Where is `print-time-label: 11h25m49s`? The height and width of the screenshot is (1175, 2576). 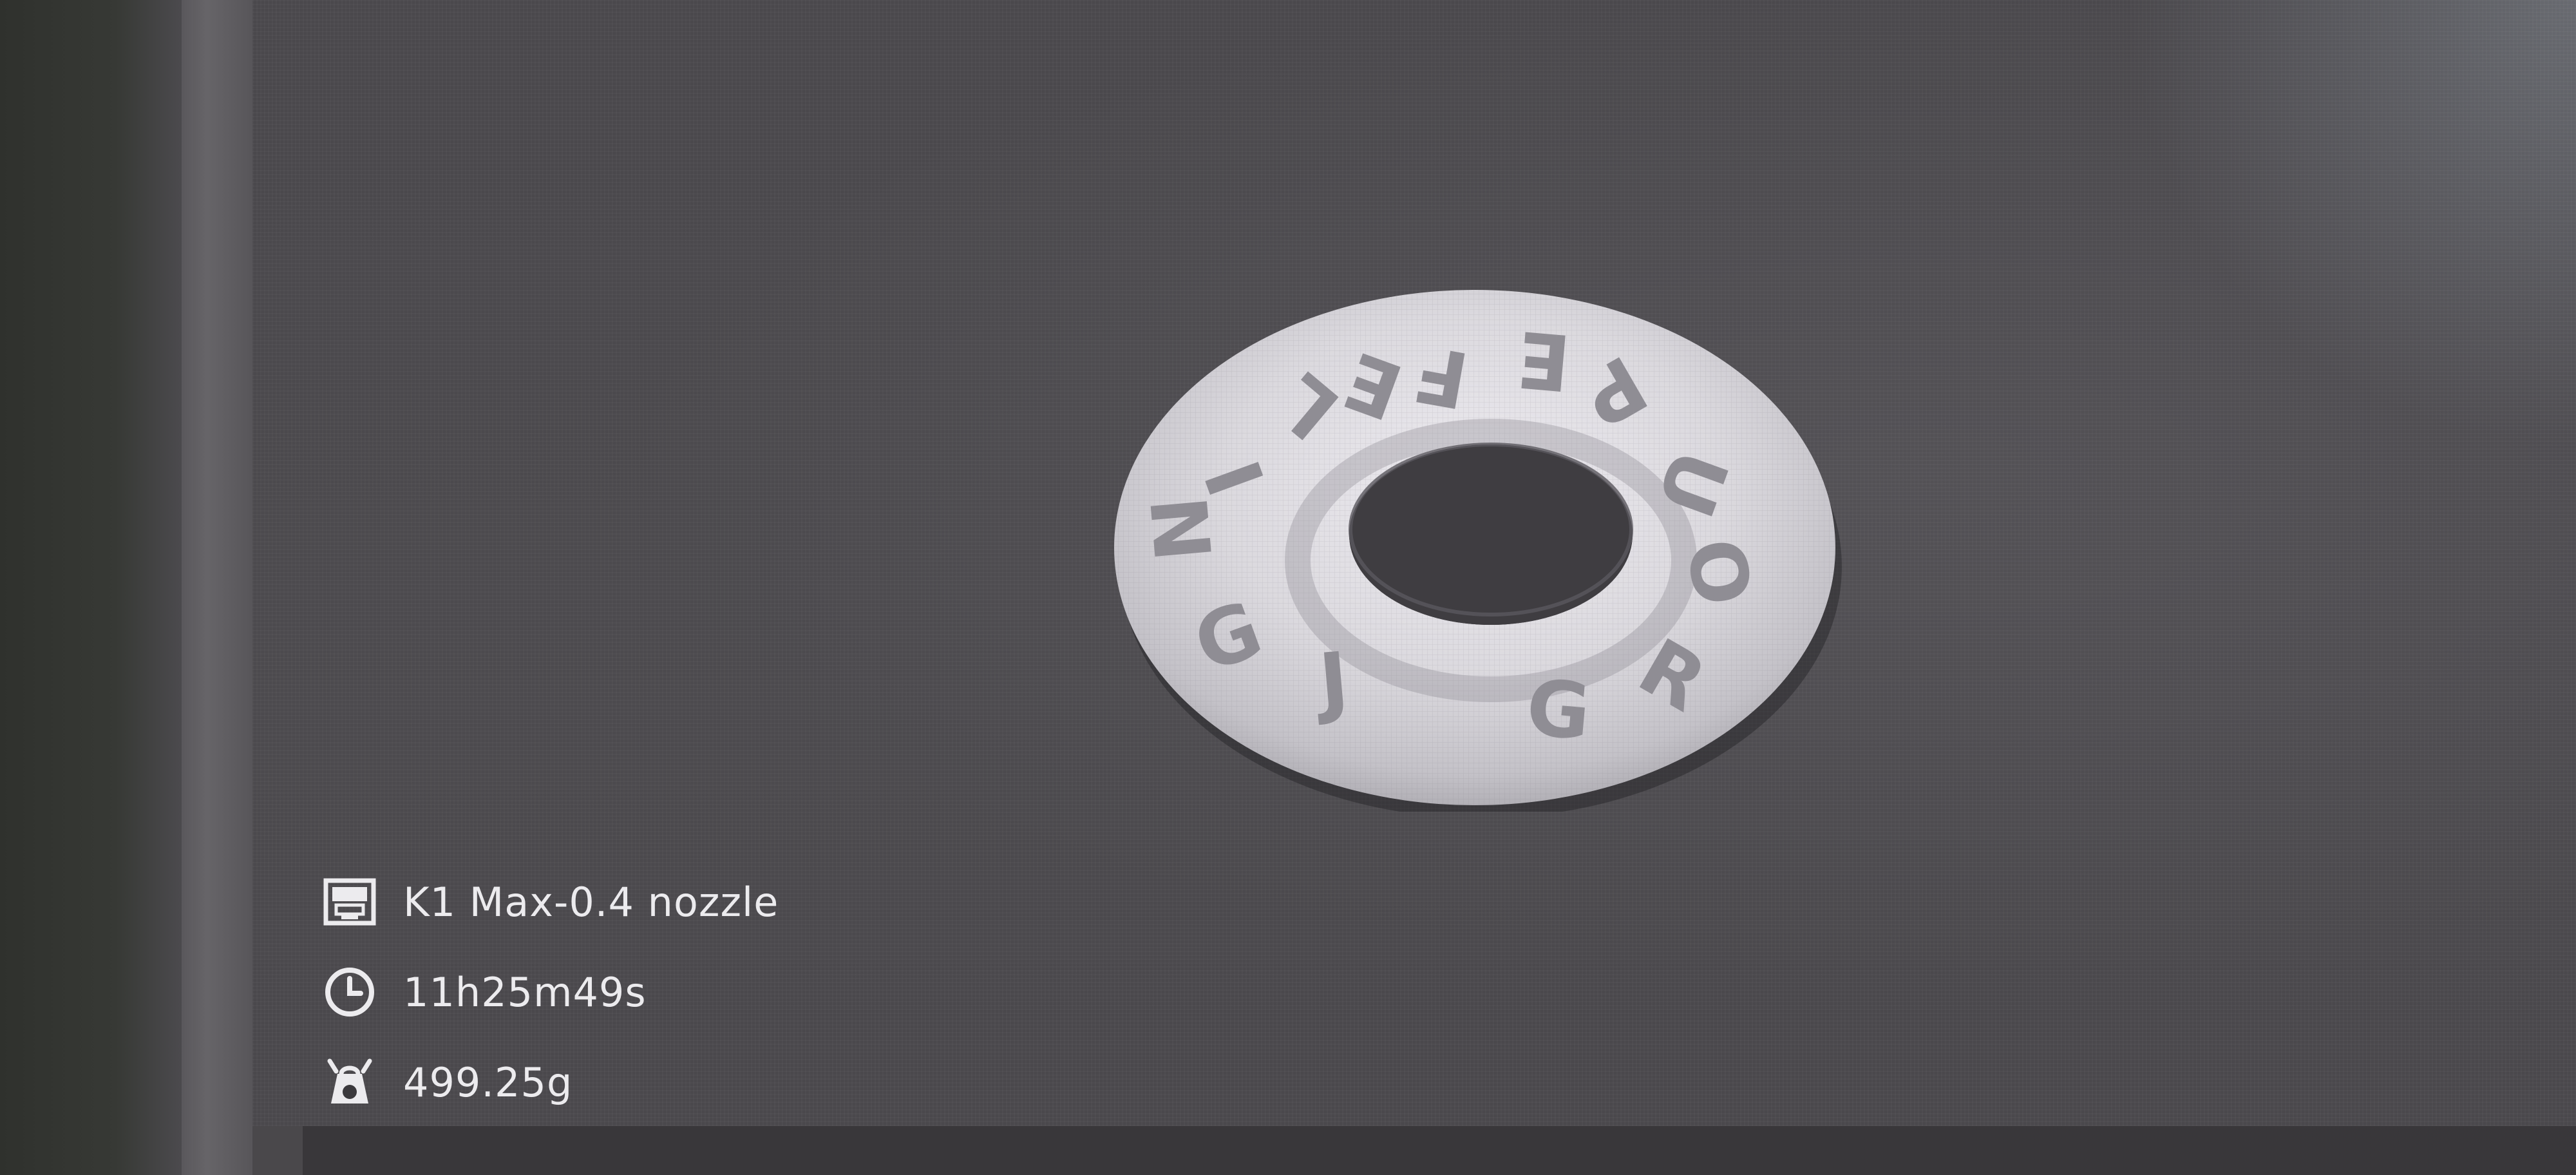 print-time-label: 11h25m49s is located at coordinates (525, 992).